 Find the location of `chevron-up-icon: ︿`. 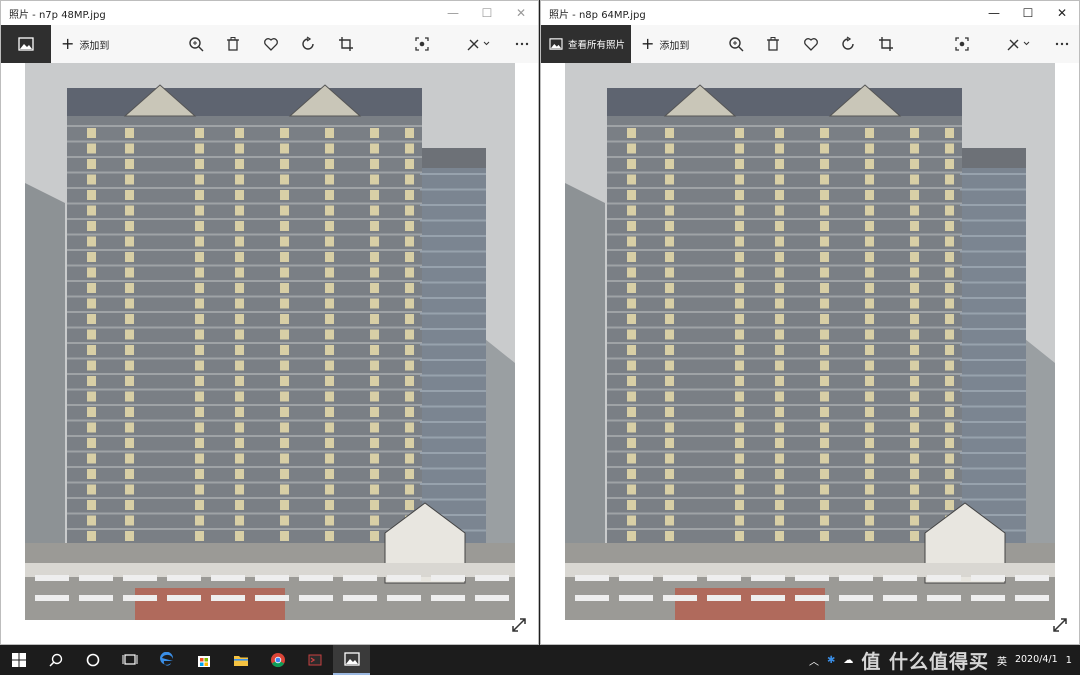

chevron-up-icon: ︿ is located at coordinates (814, 660).